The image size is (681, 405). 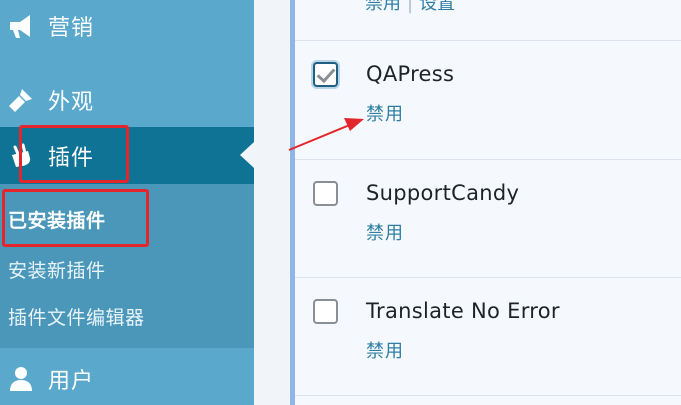 I want to click on plugin-checkbox-qapress, so click(x=325, y=74).